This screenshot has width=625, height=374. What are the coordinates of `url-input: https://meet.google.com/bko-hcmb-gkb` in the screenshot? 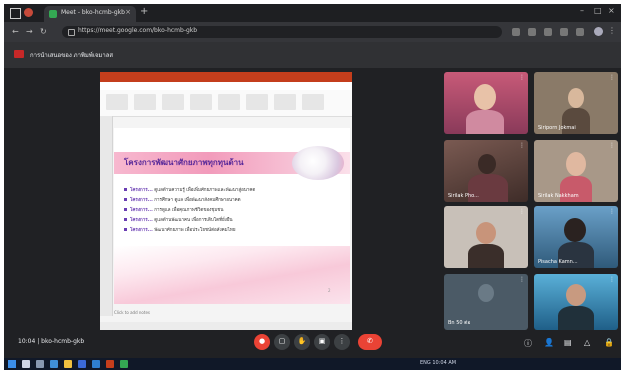 It's located at (282, 32).